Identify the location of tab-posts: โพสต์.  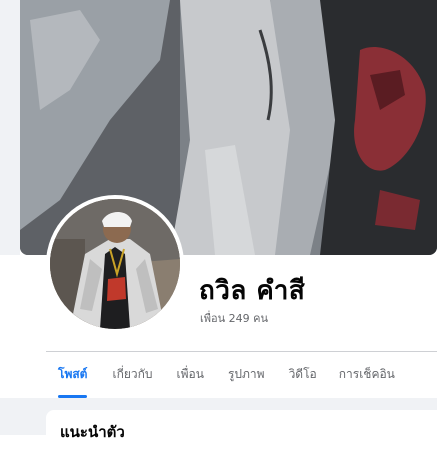
(73, 375).